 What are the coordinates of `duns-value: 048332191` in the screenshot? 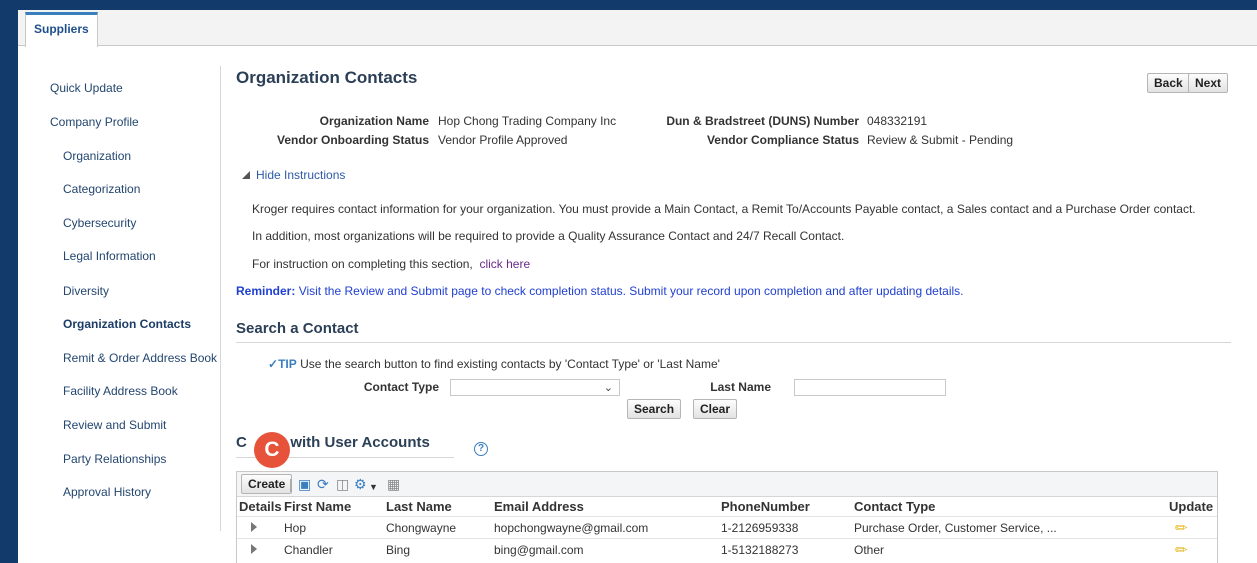 It's located at (897, 121).